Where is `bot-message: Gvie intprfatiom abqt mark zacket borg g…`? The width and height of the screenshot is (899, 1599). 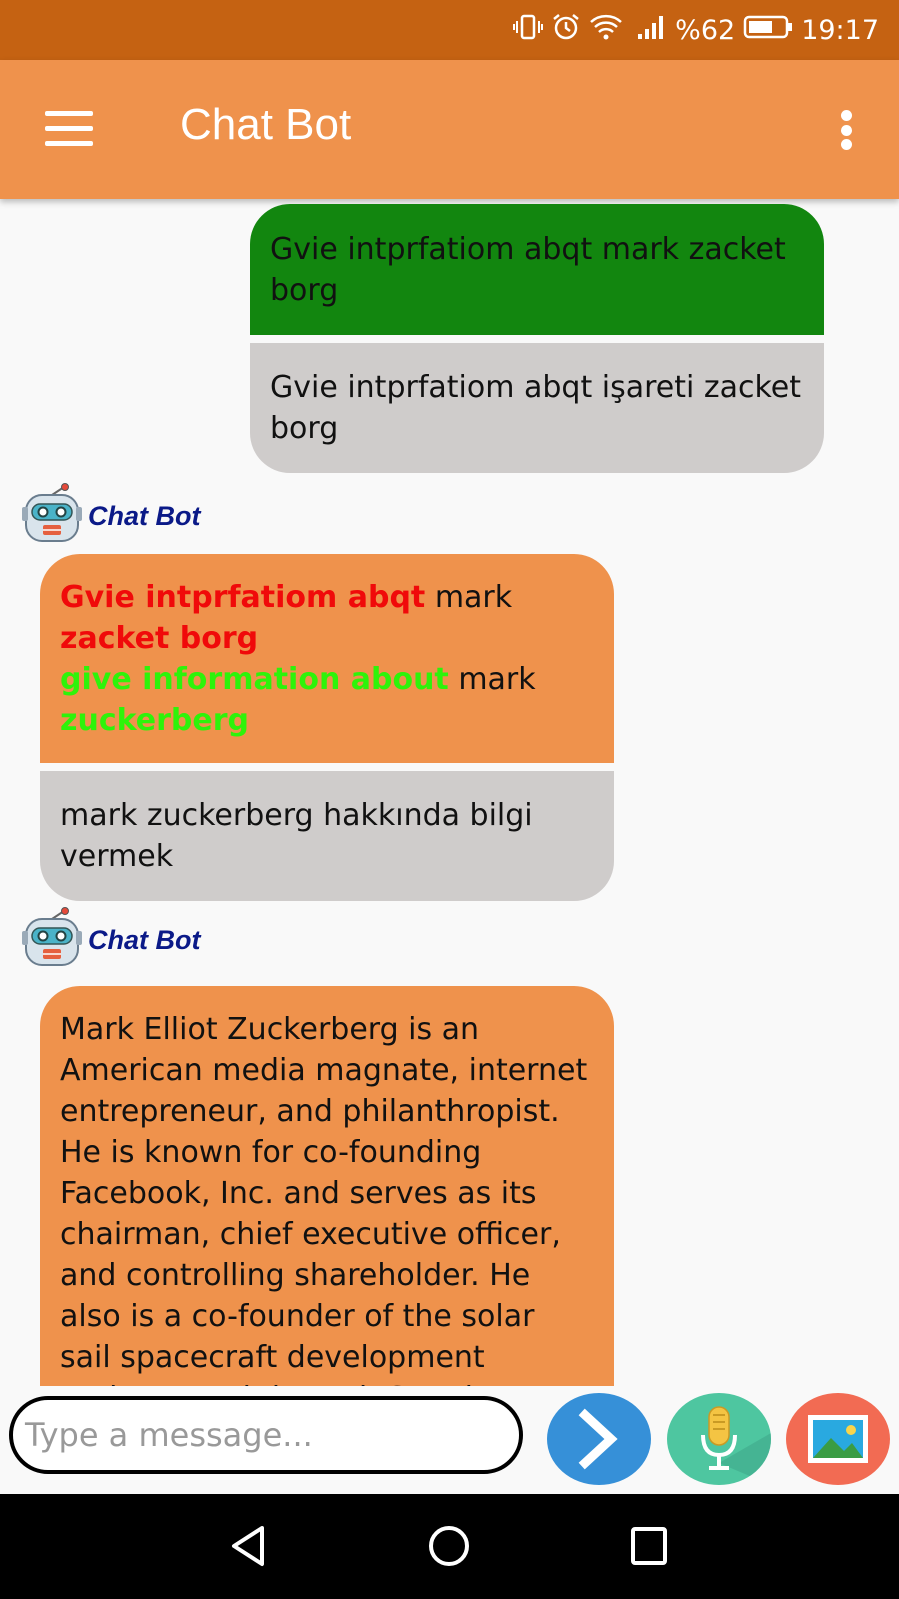
bot-message: Gvie intprfatiom abqt mark zacket borg g… is located at coordinates (327, 727).